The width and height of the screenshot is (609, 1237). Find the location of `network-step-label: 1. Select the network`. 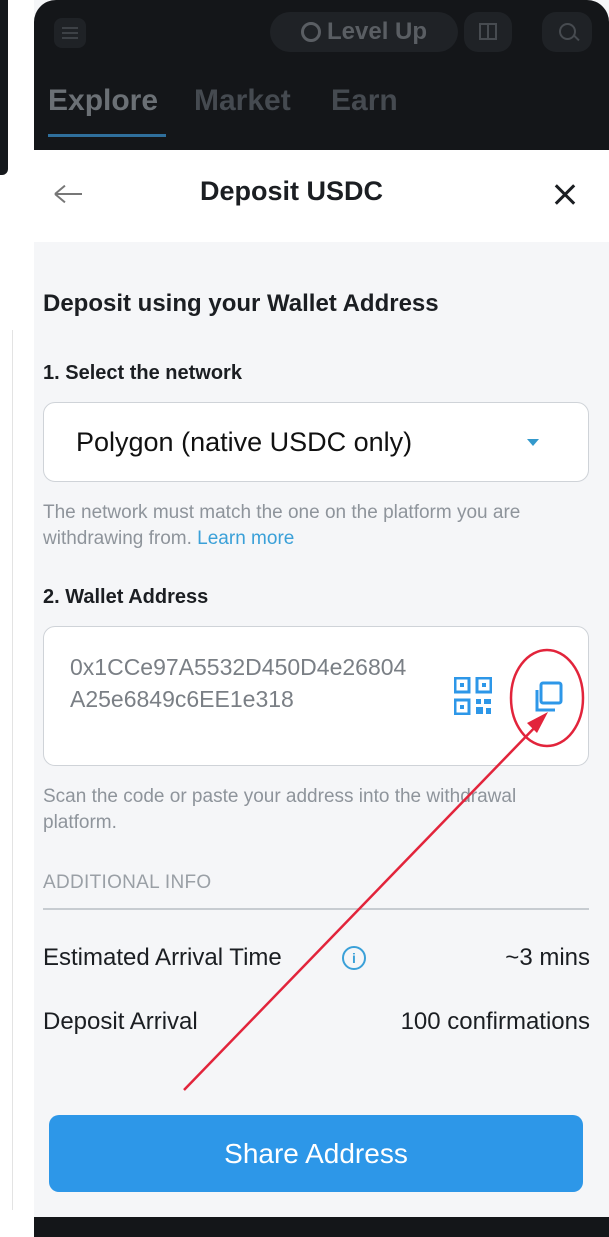

network-step-label: 1. Select the network is located at coordinates (142, 373).